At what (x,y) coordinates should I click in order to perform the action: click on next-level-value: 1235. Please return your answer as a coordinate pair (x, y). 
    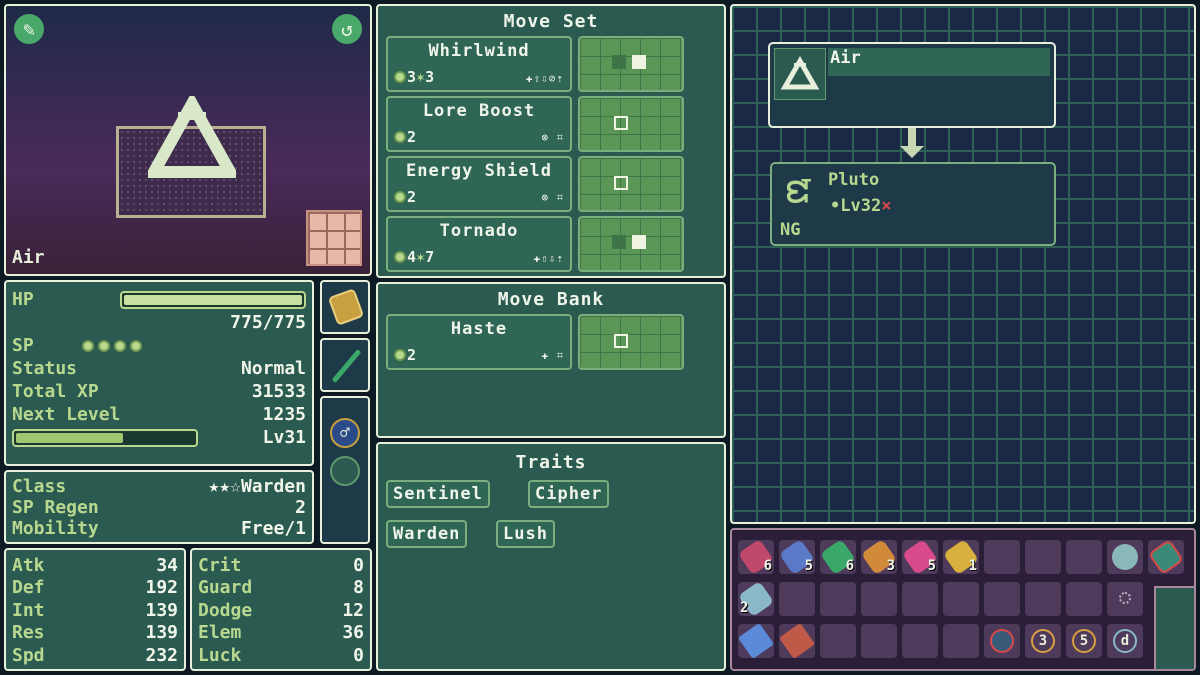
    Looking at the image, I should click on (284, 414).